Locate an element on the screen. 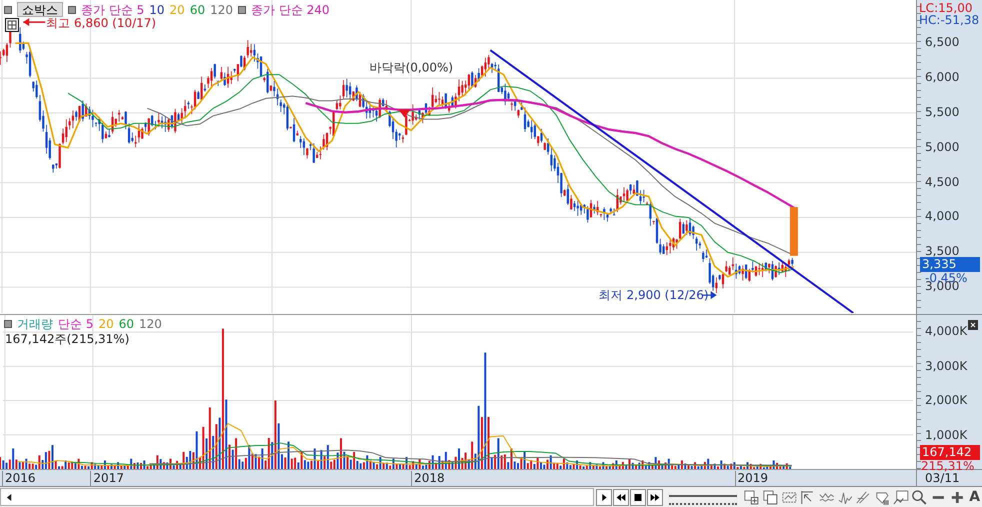  legend-label: 종가 단순 5 is located at coordinates (112, 9).